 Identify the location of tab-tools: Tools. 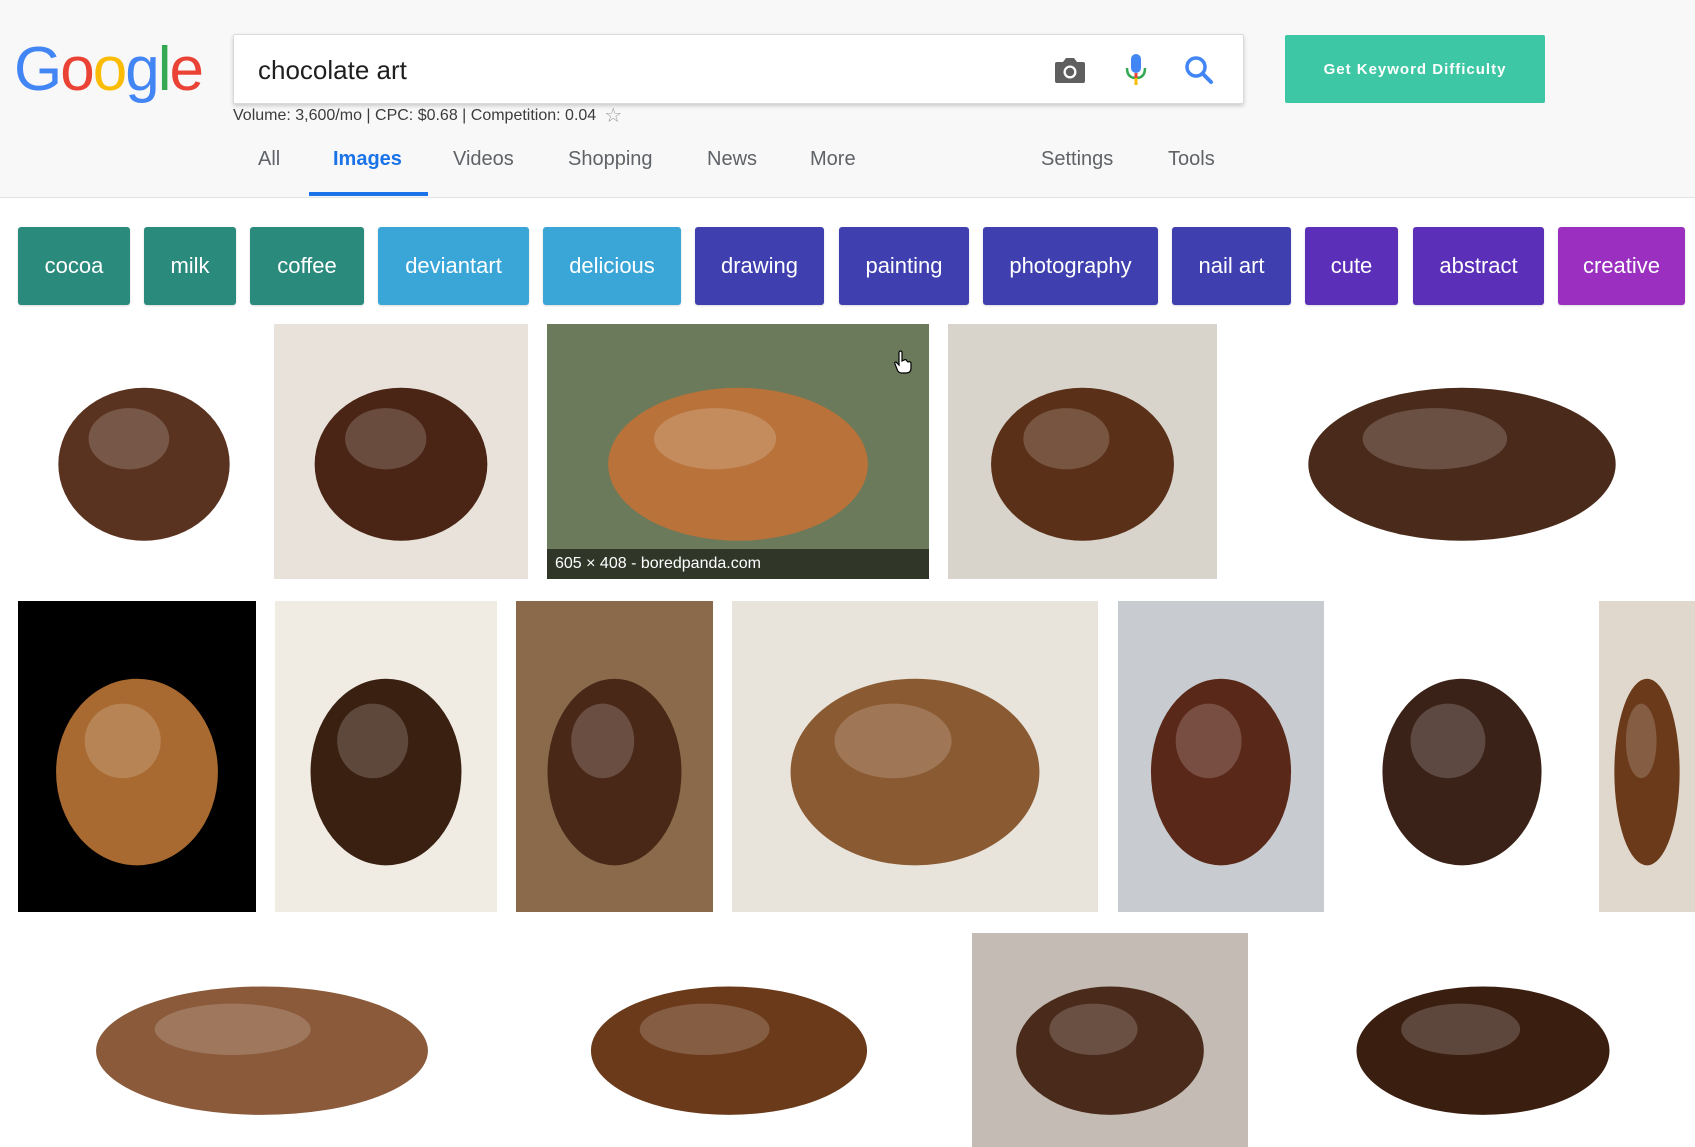
(1191, 173).